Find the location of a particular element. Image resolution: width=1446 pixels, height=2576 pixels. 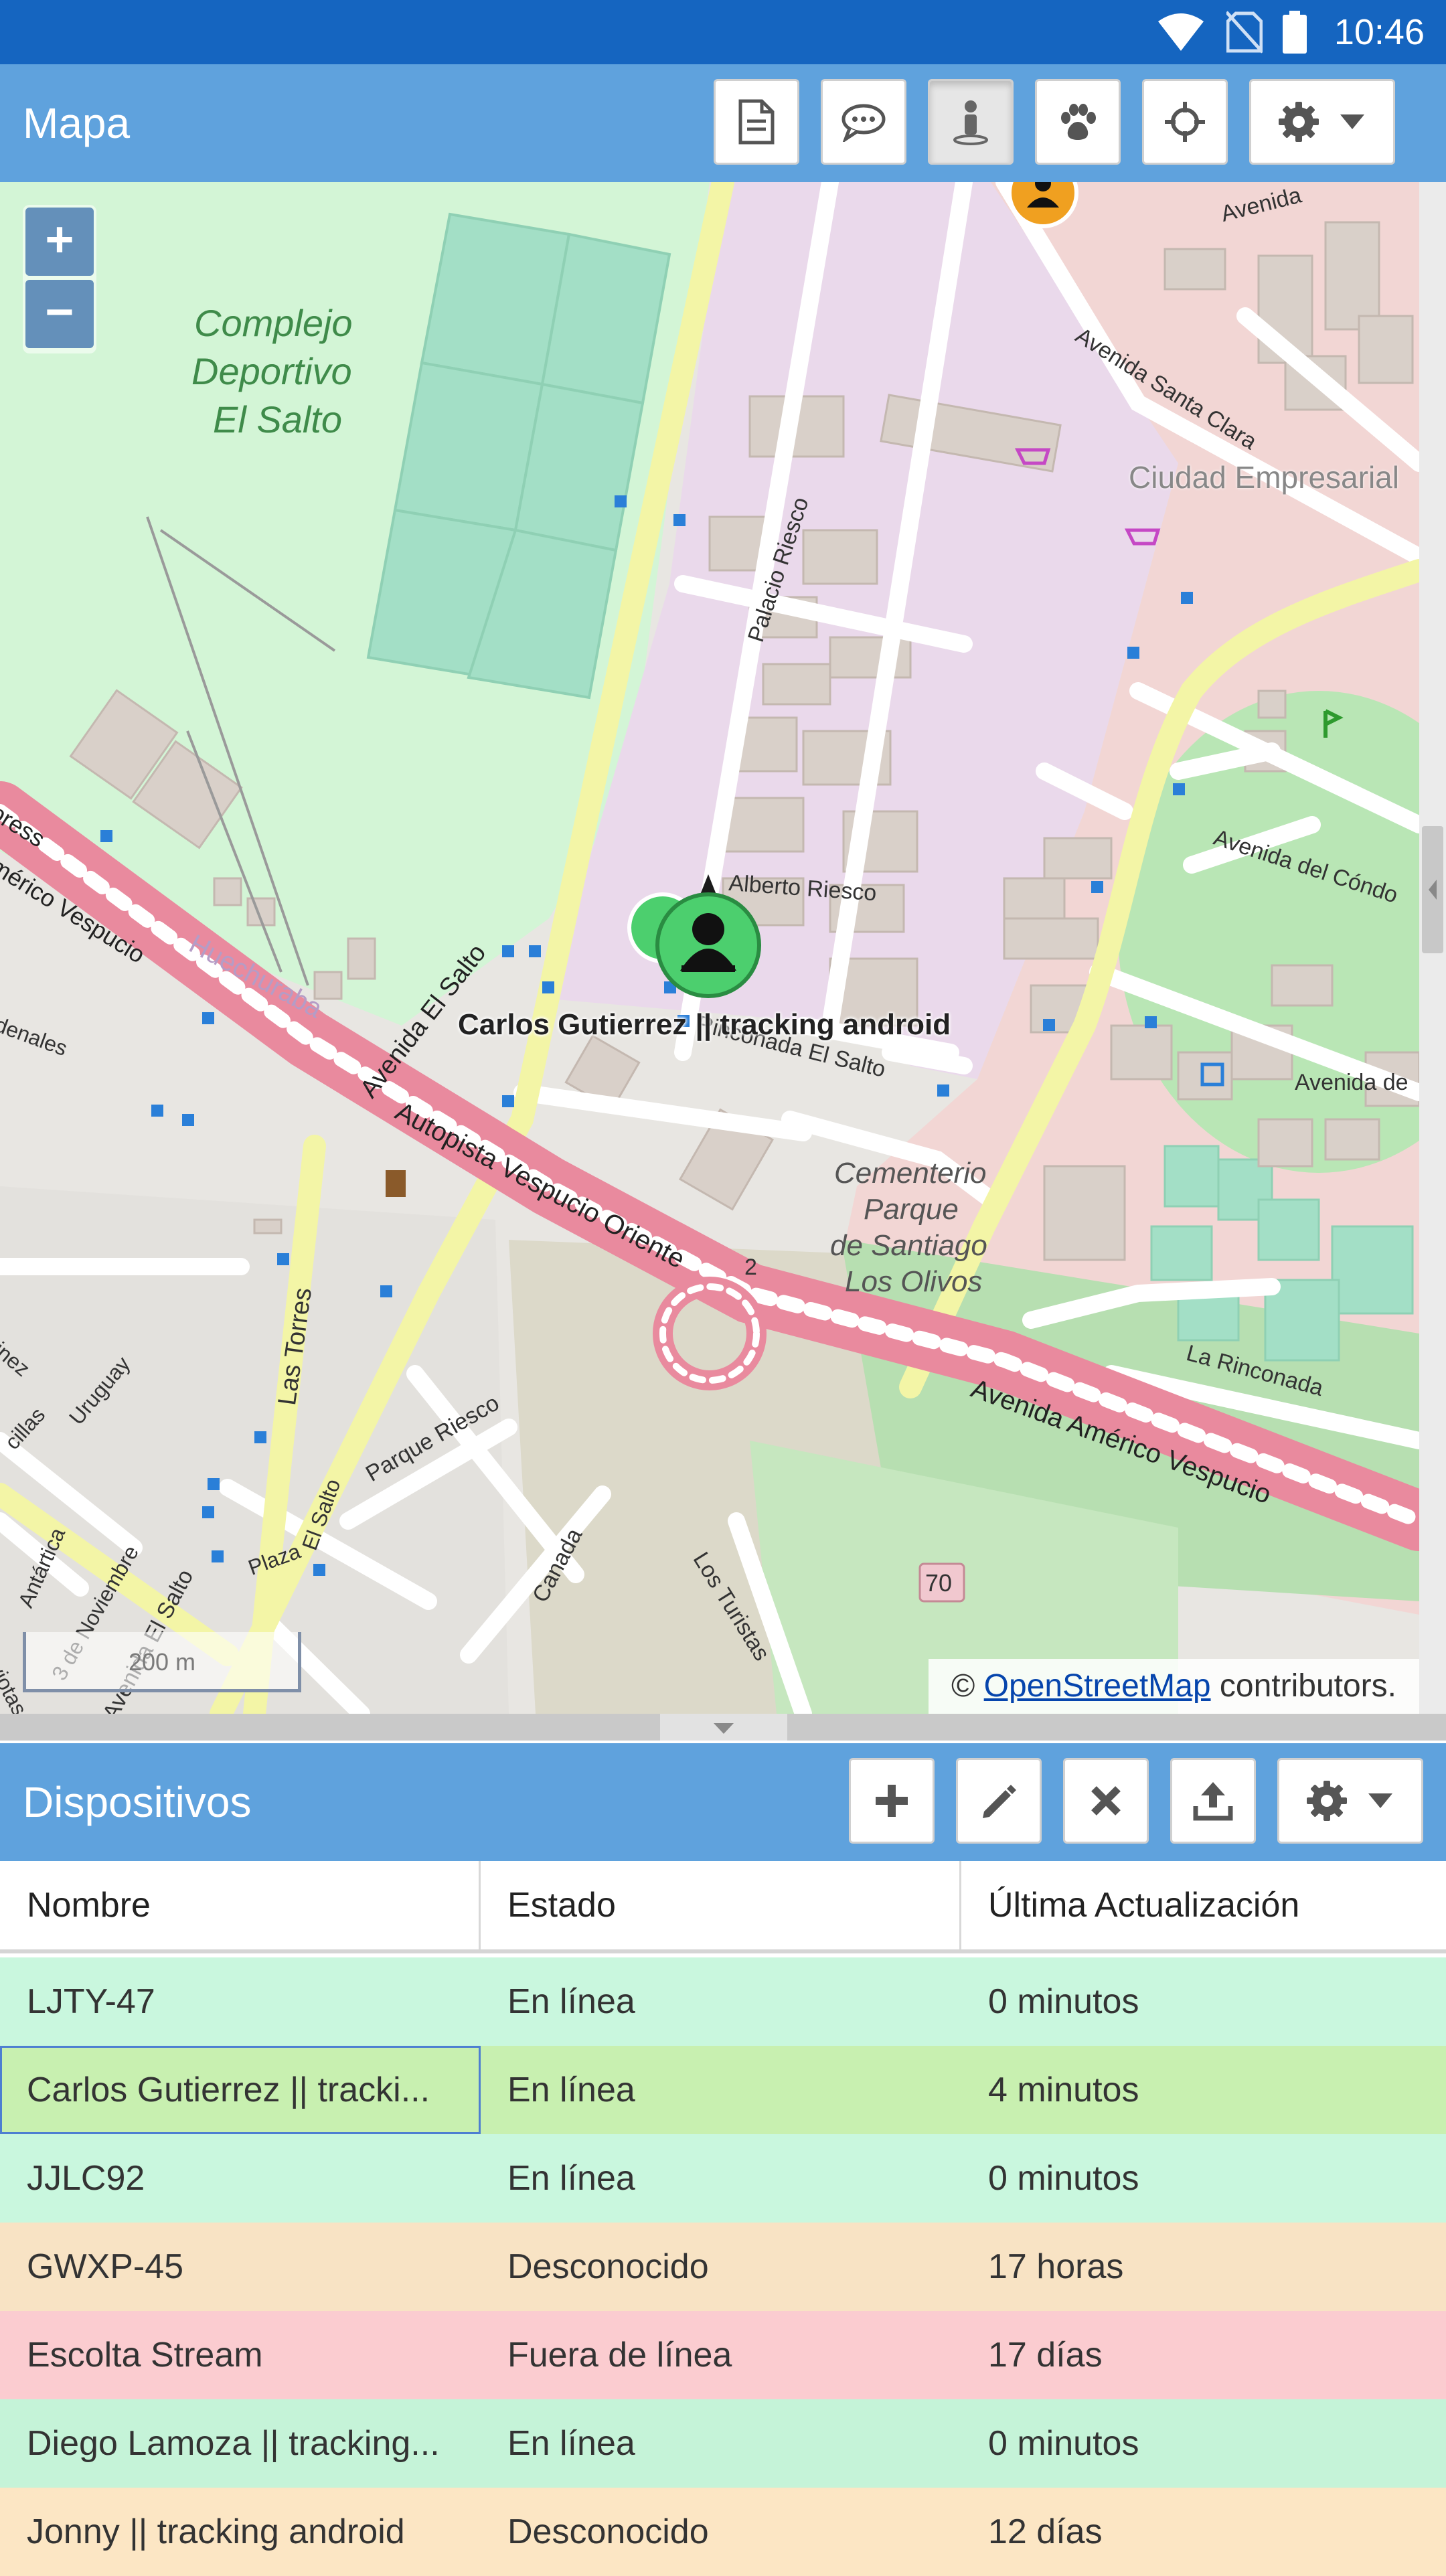

panel-splitter is located at coordinates (723, 1728).